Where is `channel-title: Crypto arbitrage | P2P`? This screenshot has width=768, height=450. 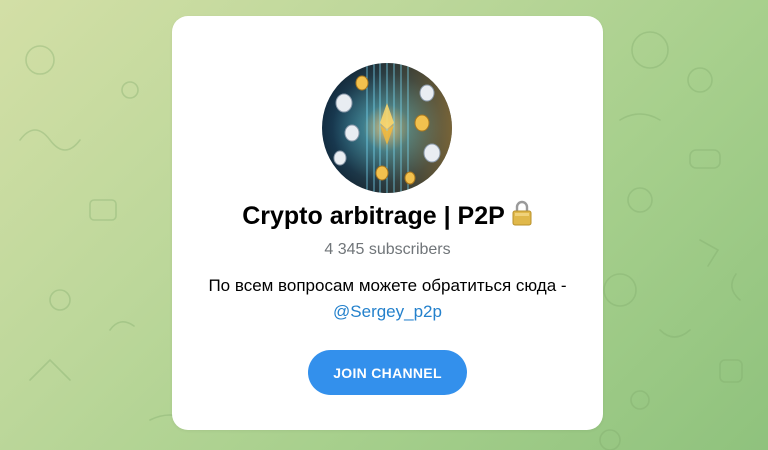 channel-title: Crypto arbitrage | P2P is located at coordinates (387, 217).